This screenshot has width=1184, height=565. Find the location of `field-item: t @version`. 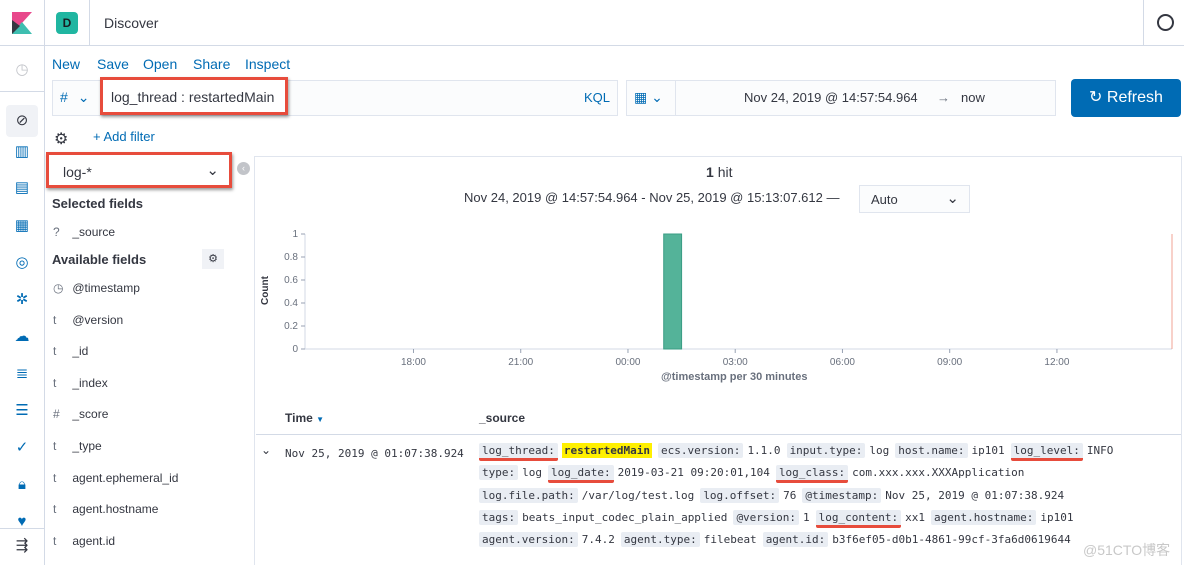

field-item: t @version is located at coordinates (88, 320).